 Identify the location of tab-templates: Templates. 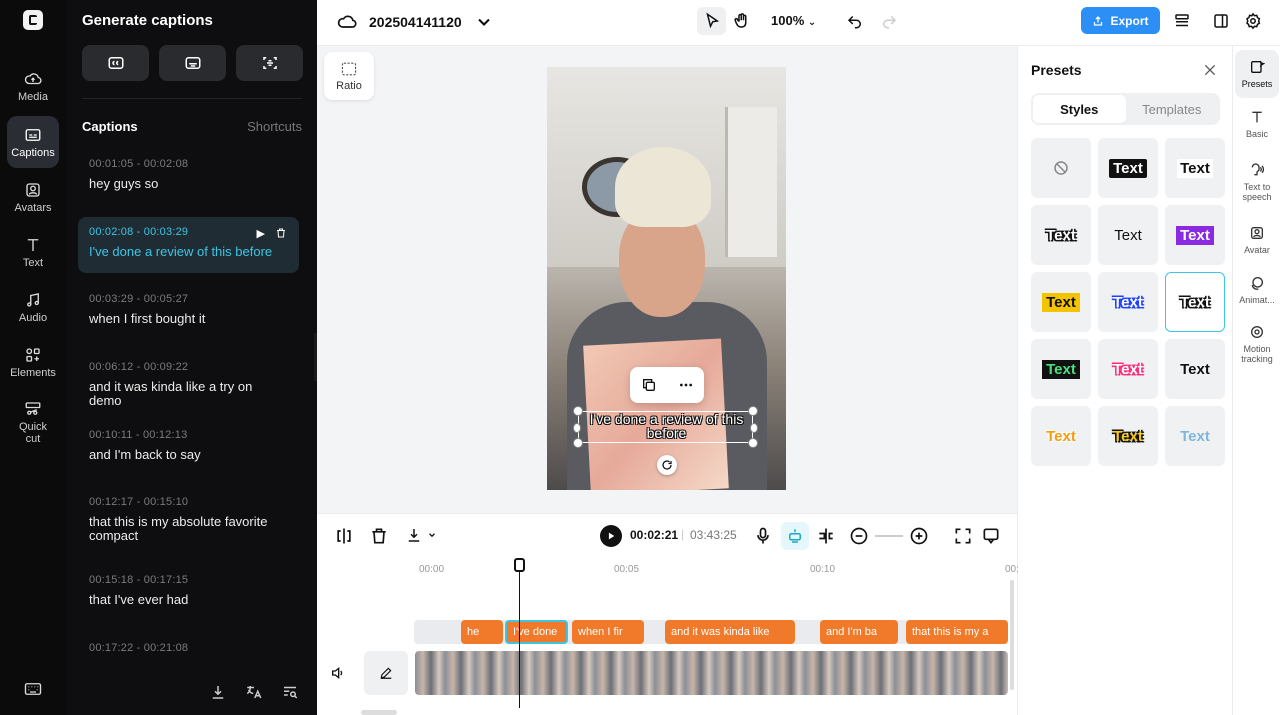
(1172, 109).